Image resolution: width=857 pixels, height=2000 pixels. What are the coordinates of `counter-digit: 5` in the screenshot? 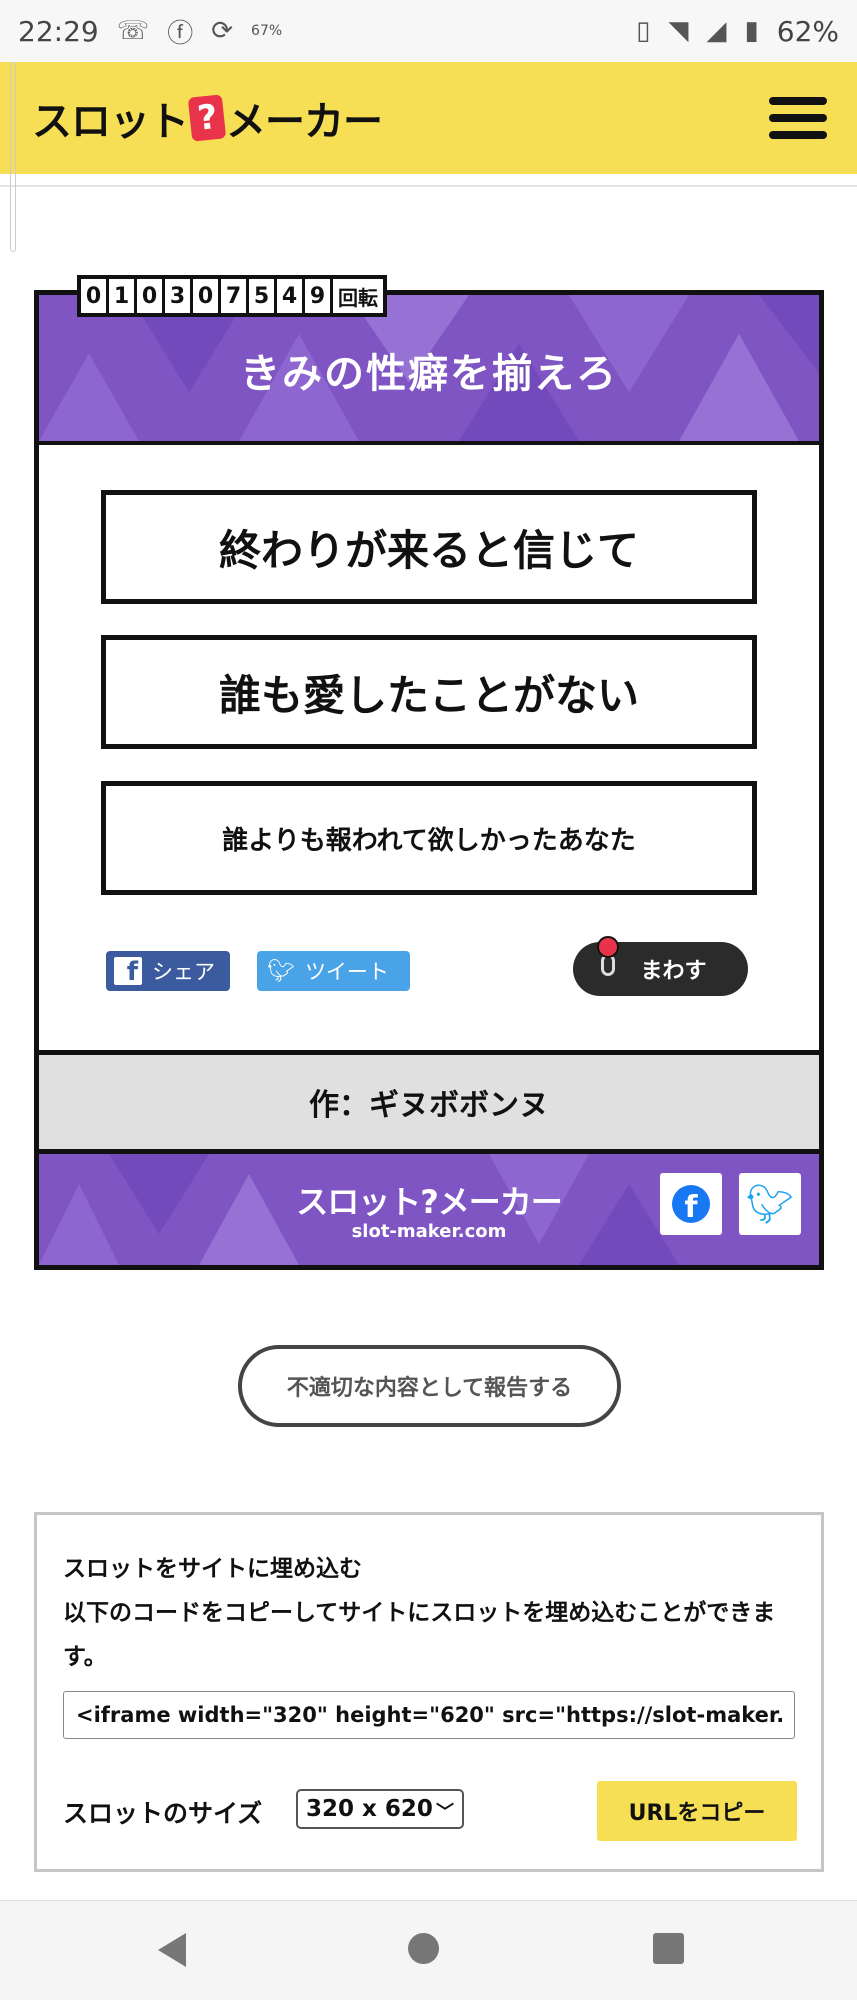 It's located at (261, 296).